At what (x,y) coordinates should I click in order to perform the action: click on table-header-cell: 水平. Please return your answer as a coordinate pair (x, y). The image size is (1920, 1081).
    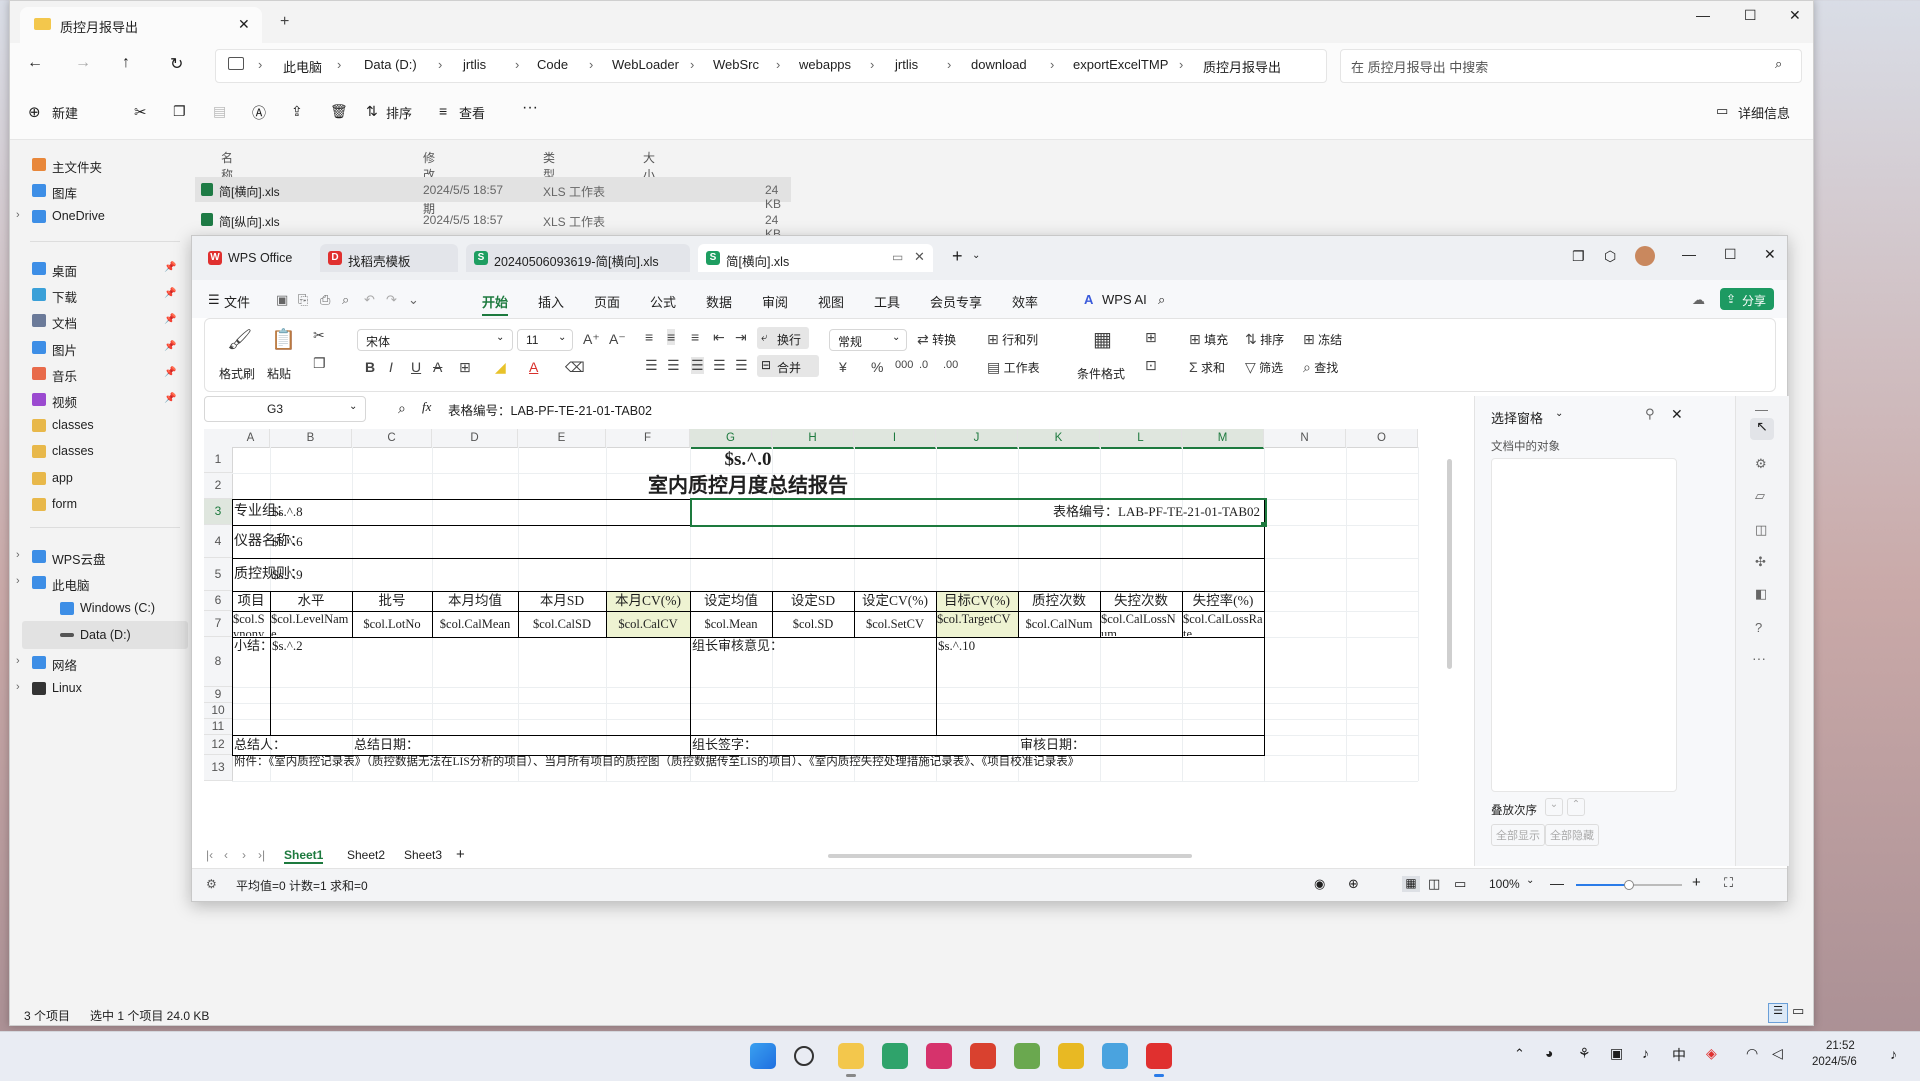
    Looking at the image, I should click on (311, 601).